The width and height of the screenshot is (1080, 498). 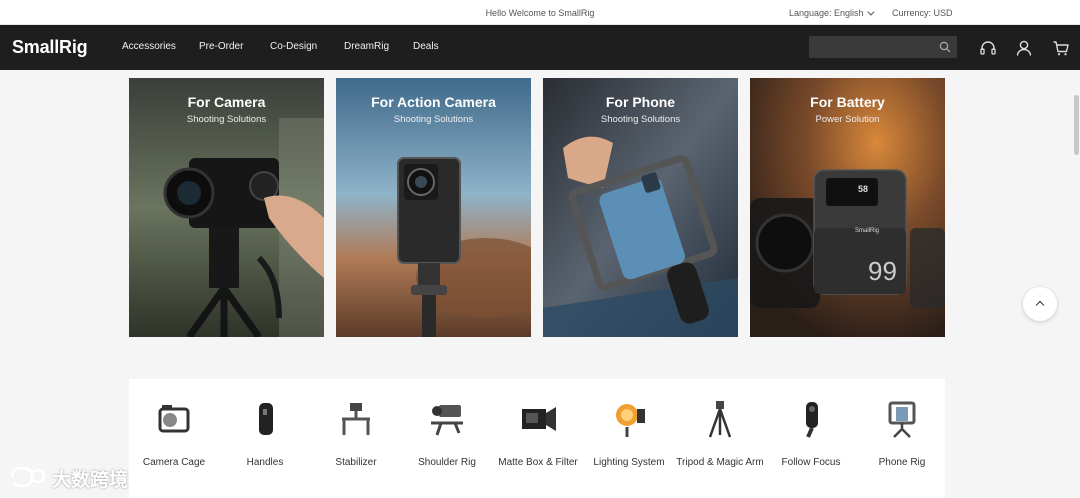 What do you see at coordinates (366, 46) in the screenshot?
I see `nav-item-dreamrig: DreamRig` at bounding box center [366, 46].